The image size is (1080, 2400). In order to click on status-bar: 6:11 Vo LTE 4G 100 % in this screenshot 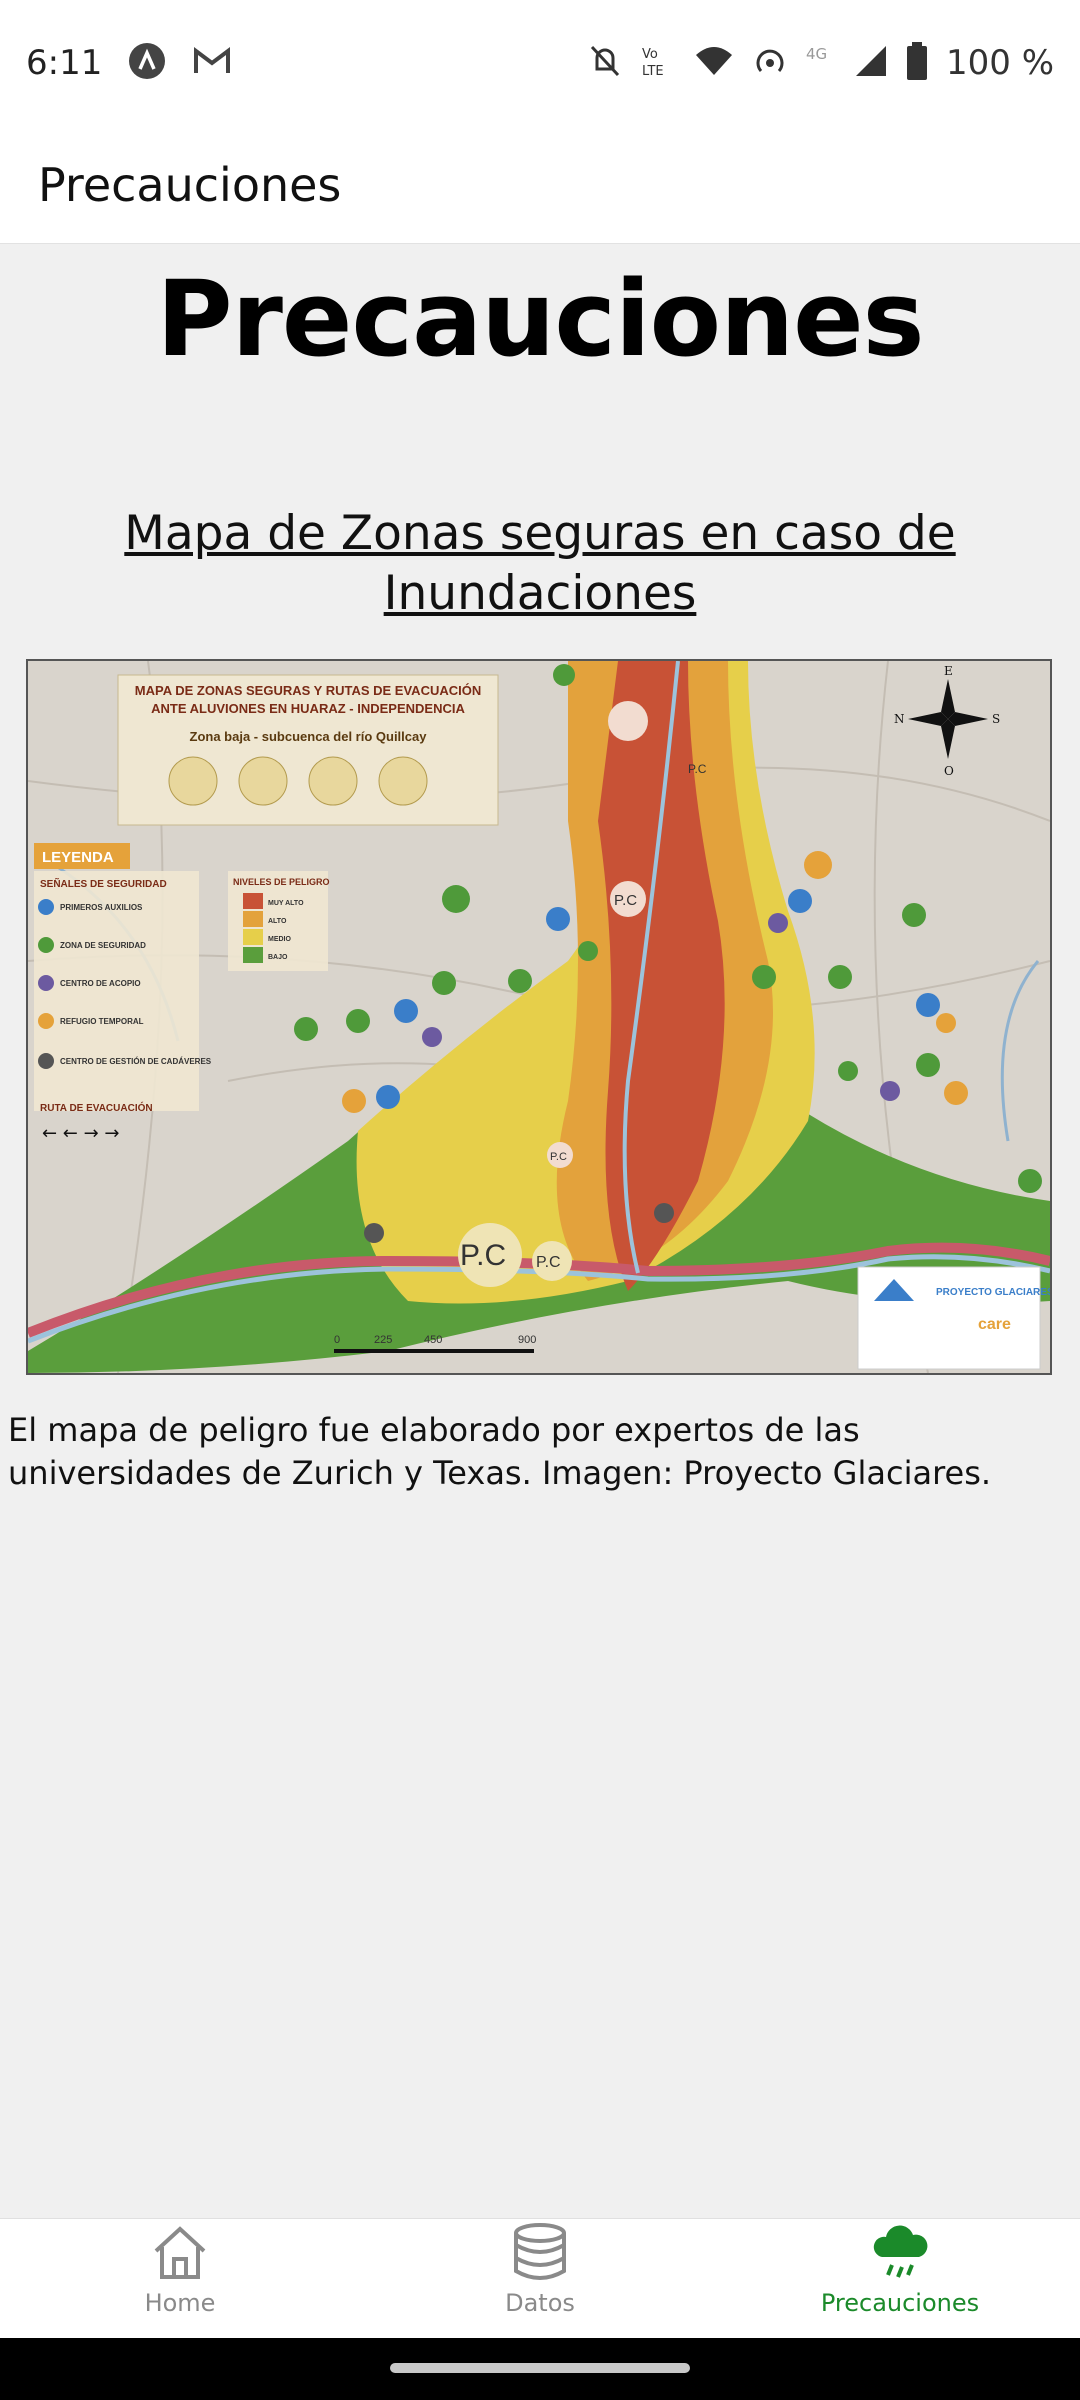, I will do `click(540, 63)`.